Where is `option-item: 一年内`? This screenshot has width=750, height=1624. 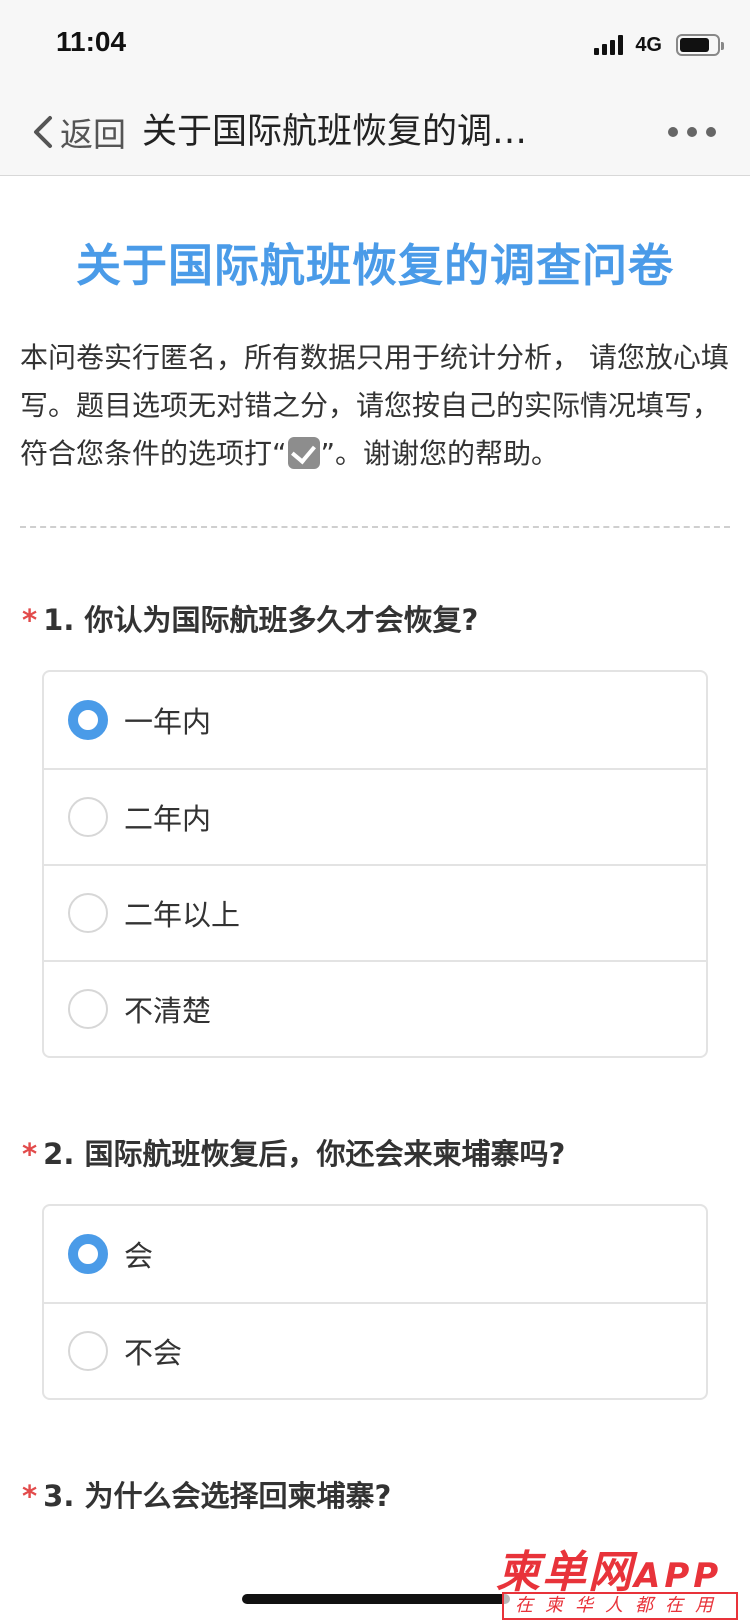 option-item: 一年内 is located at coordinates (375, 720).